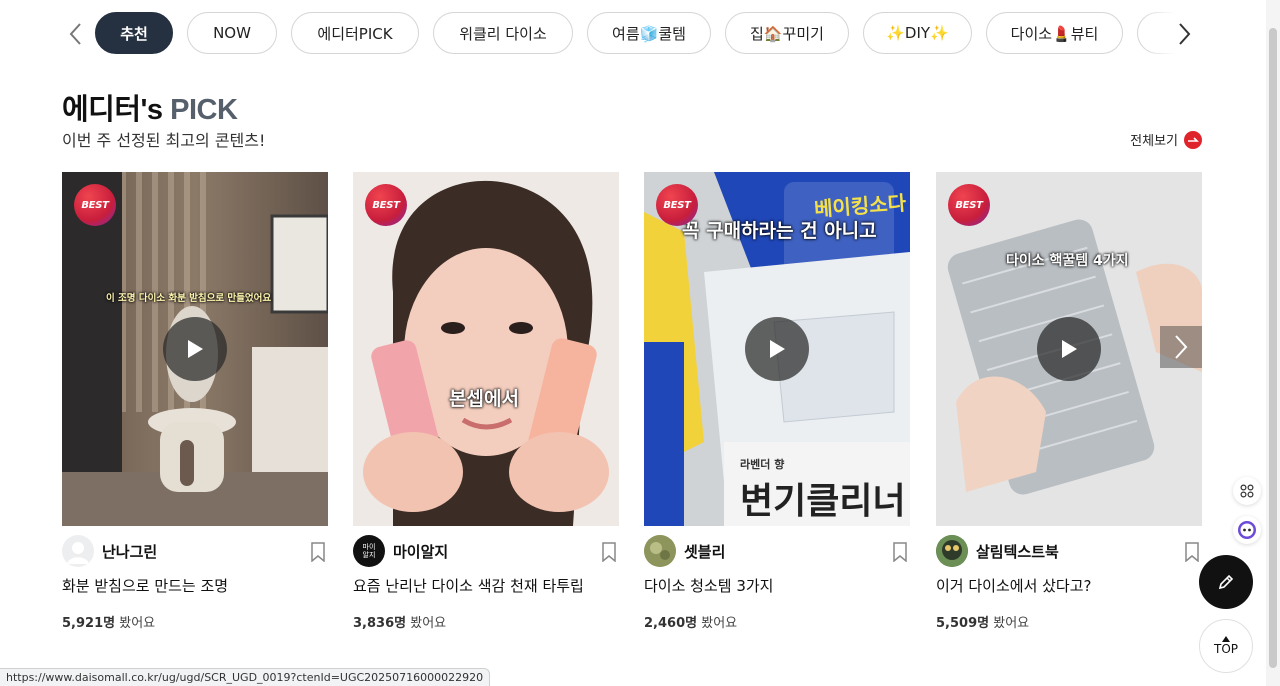  Describe the element at coordinates (484, 399) in the screenshot. I see `video-caption: 본셉에서` at that location.